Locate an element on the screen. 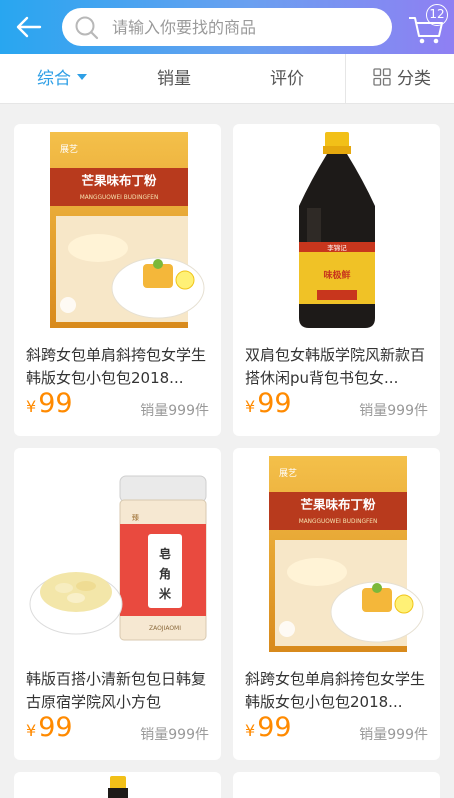 The height and width of the screenshot is (798, 454). top-header: 12 is located at coordinates (227, 27).